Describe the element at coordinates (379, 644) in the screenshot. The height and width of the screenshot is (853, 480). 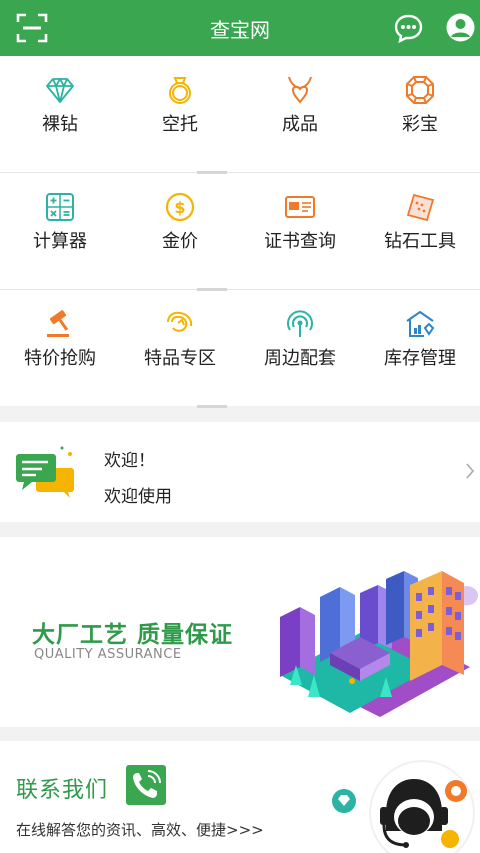
I see `isometric-city-illustration` at that location.